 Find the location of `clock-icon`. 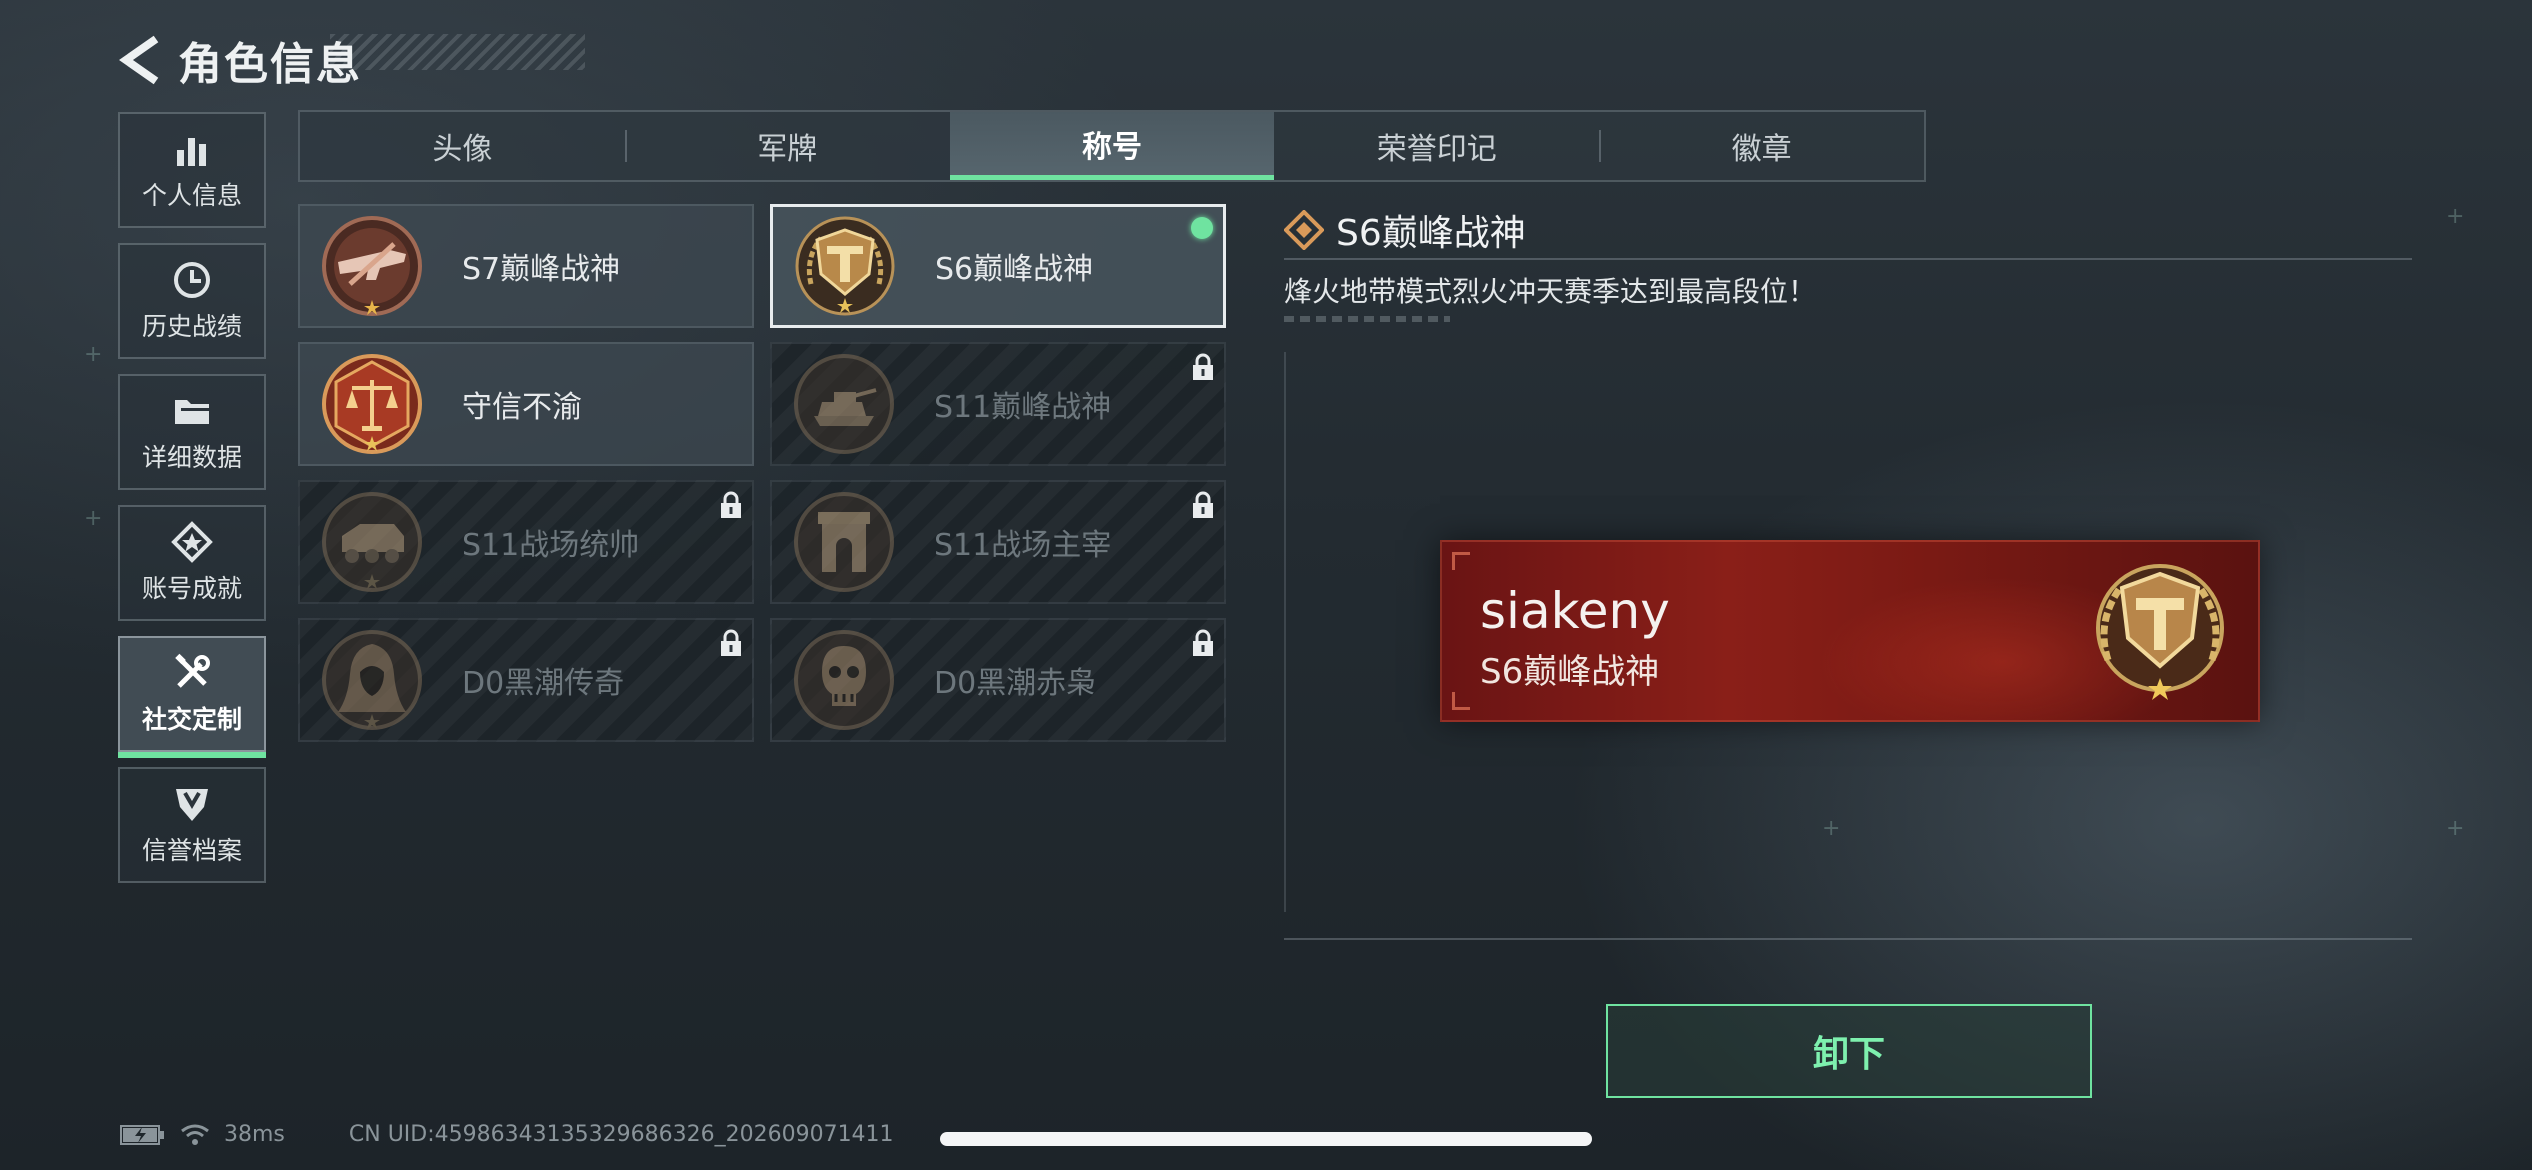

clock-icon is located at coordinates (192, 280).